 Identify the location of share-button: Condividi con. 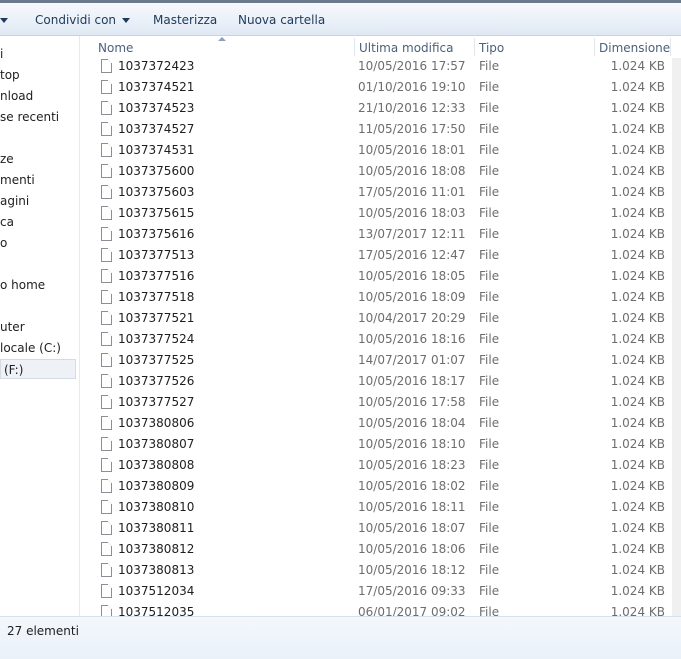
(83, 20).